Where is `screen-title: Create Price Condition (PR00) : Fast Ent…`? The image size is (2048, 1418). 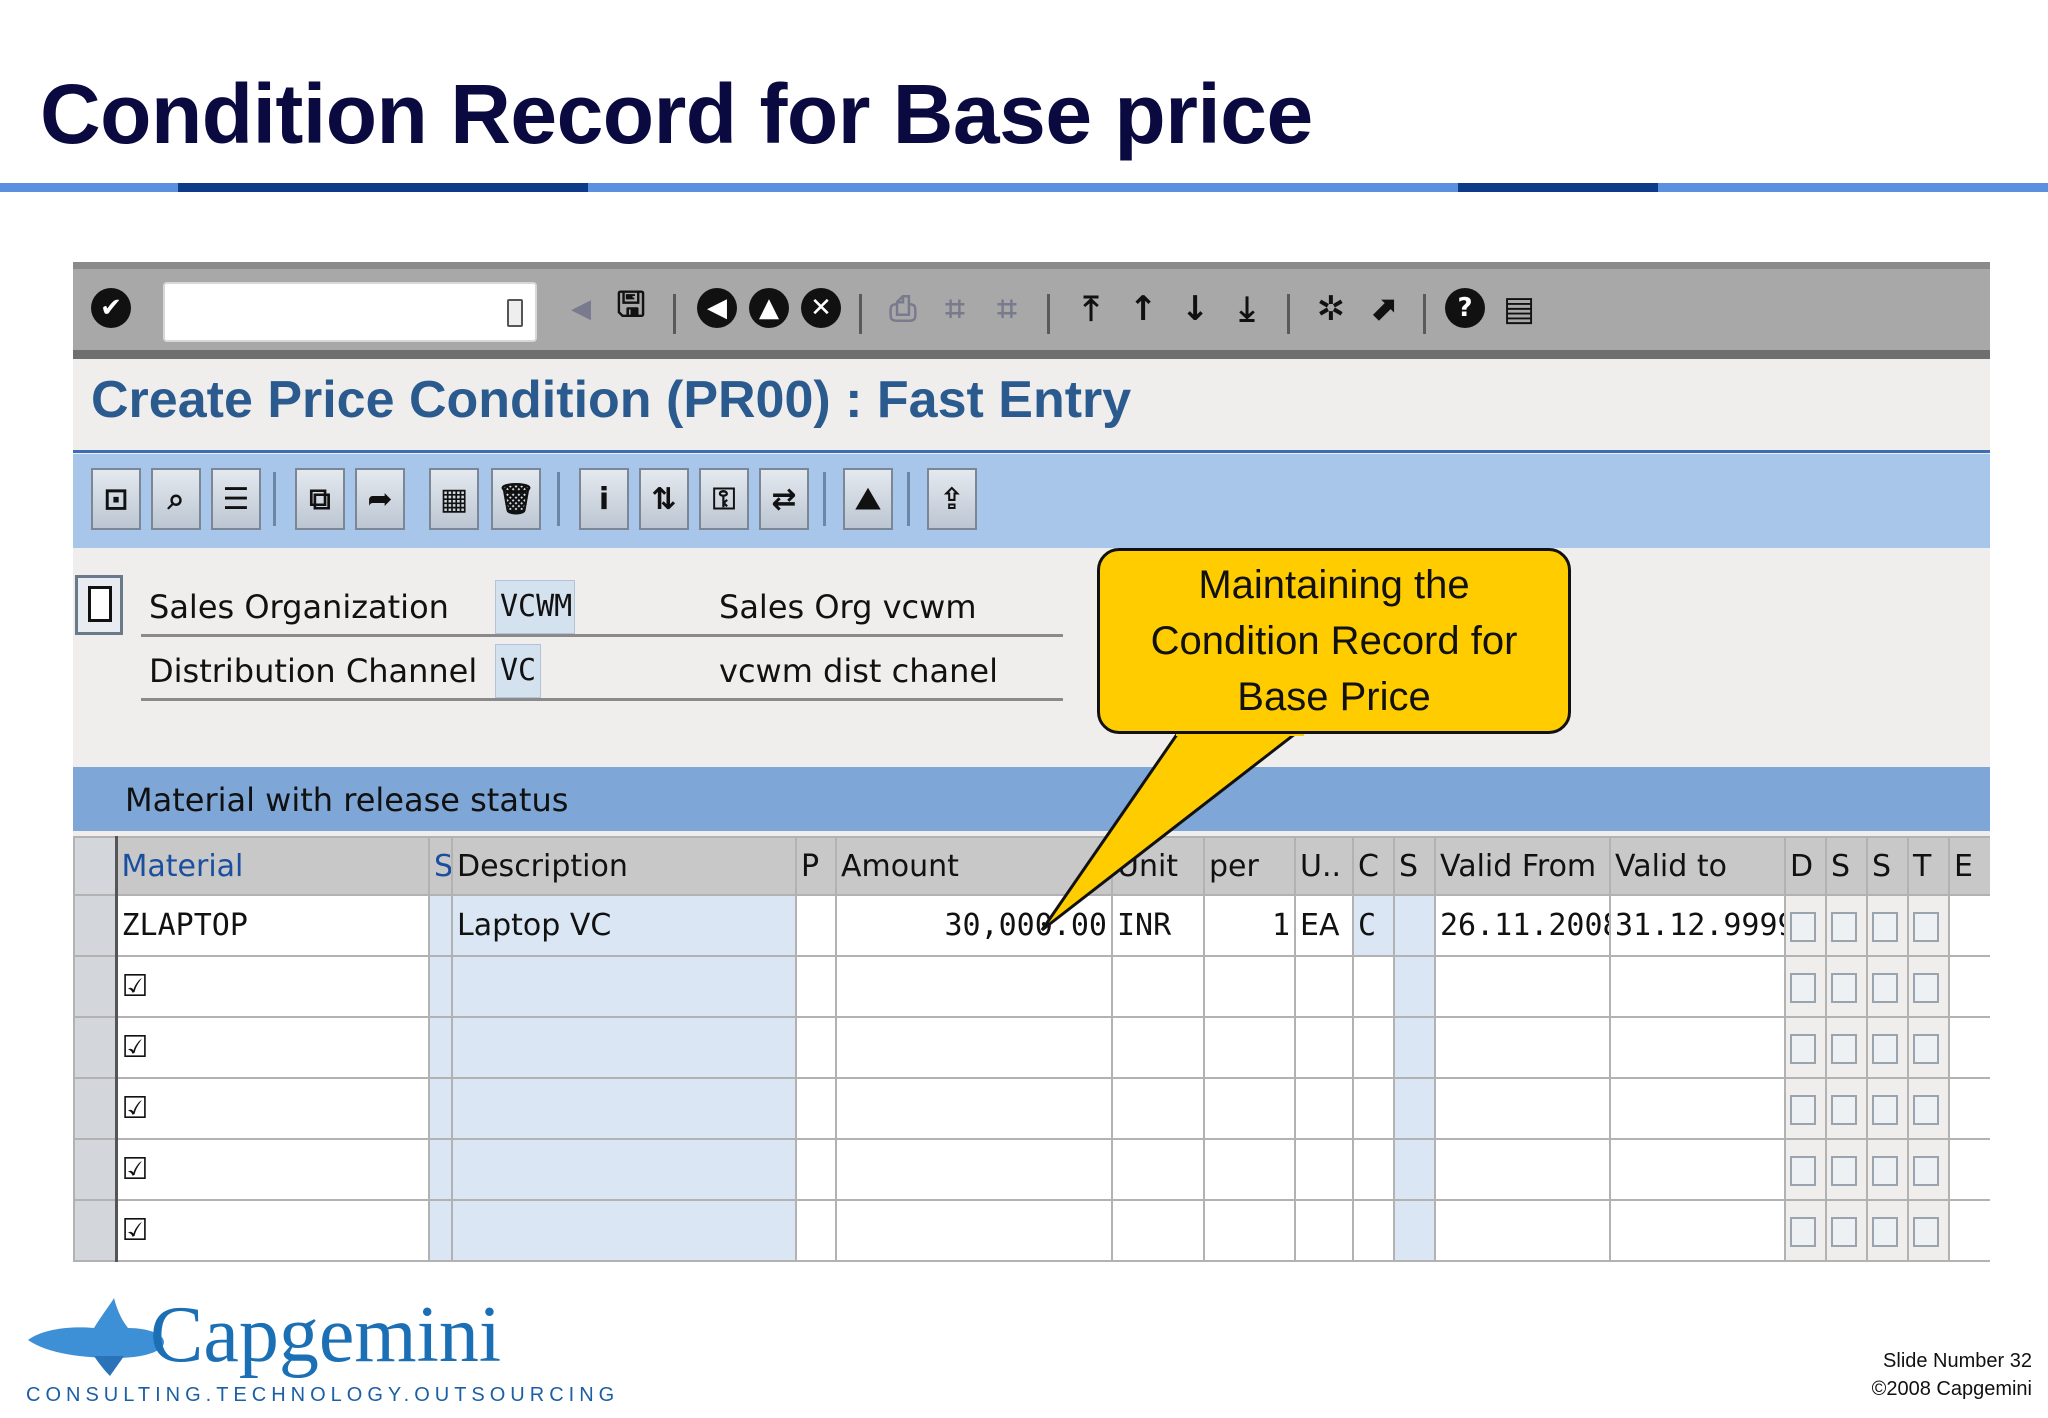 screen-title: Create Price Condition (PR00) : Fast Ent… is located at coordinates (611, 400).